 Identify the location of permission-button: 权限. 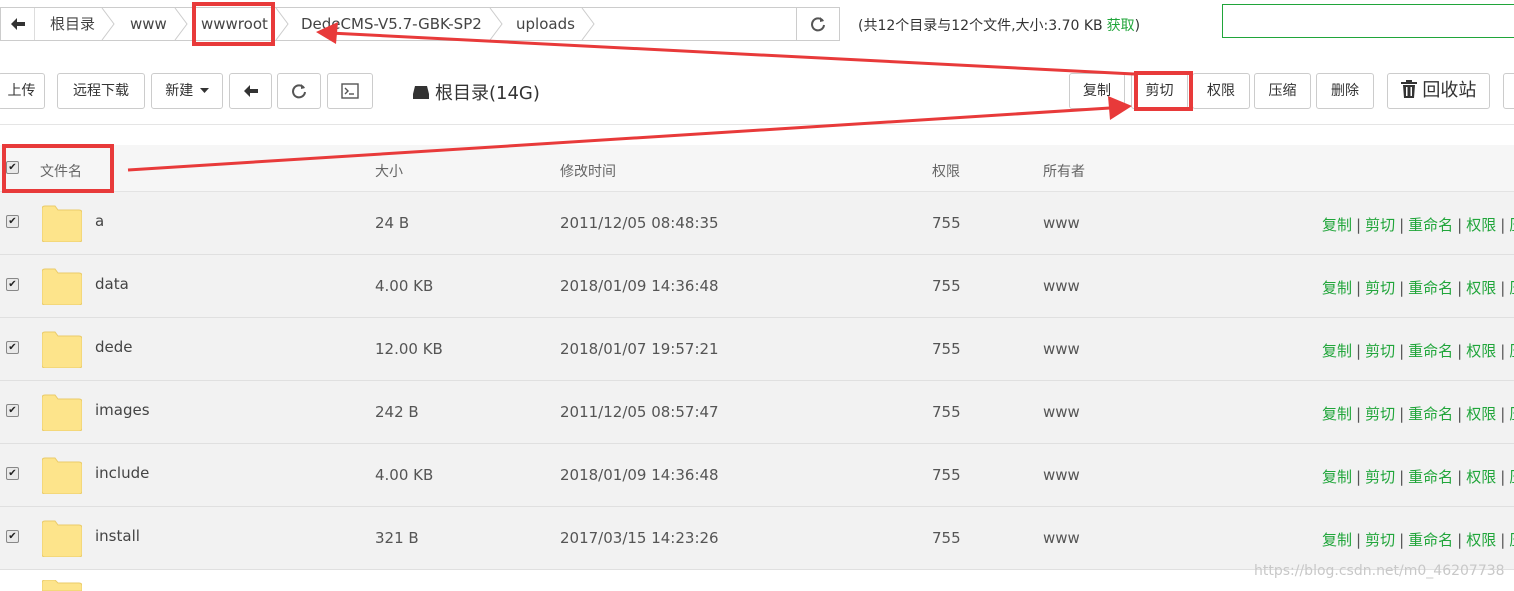
(1221, 91).